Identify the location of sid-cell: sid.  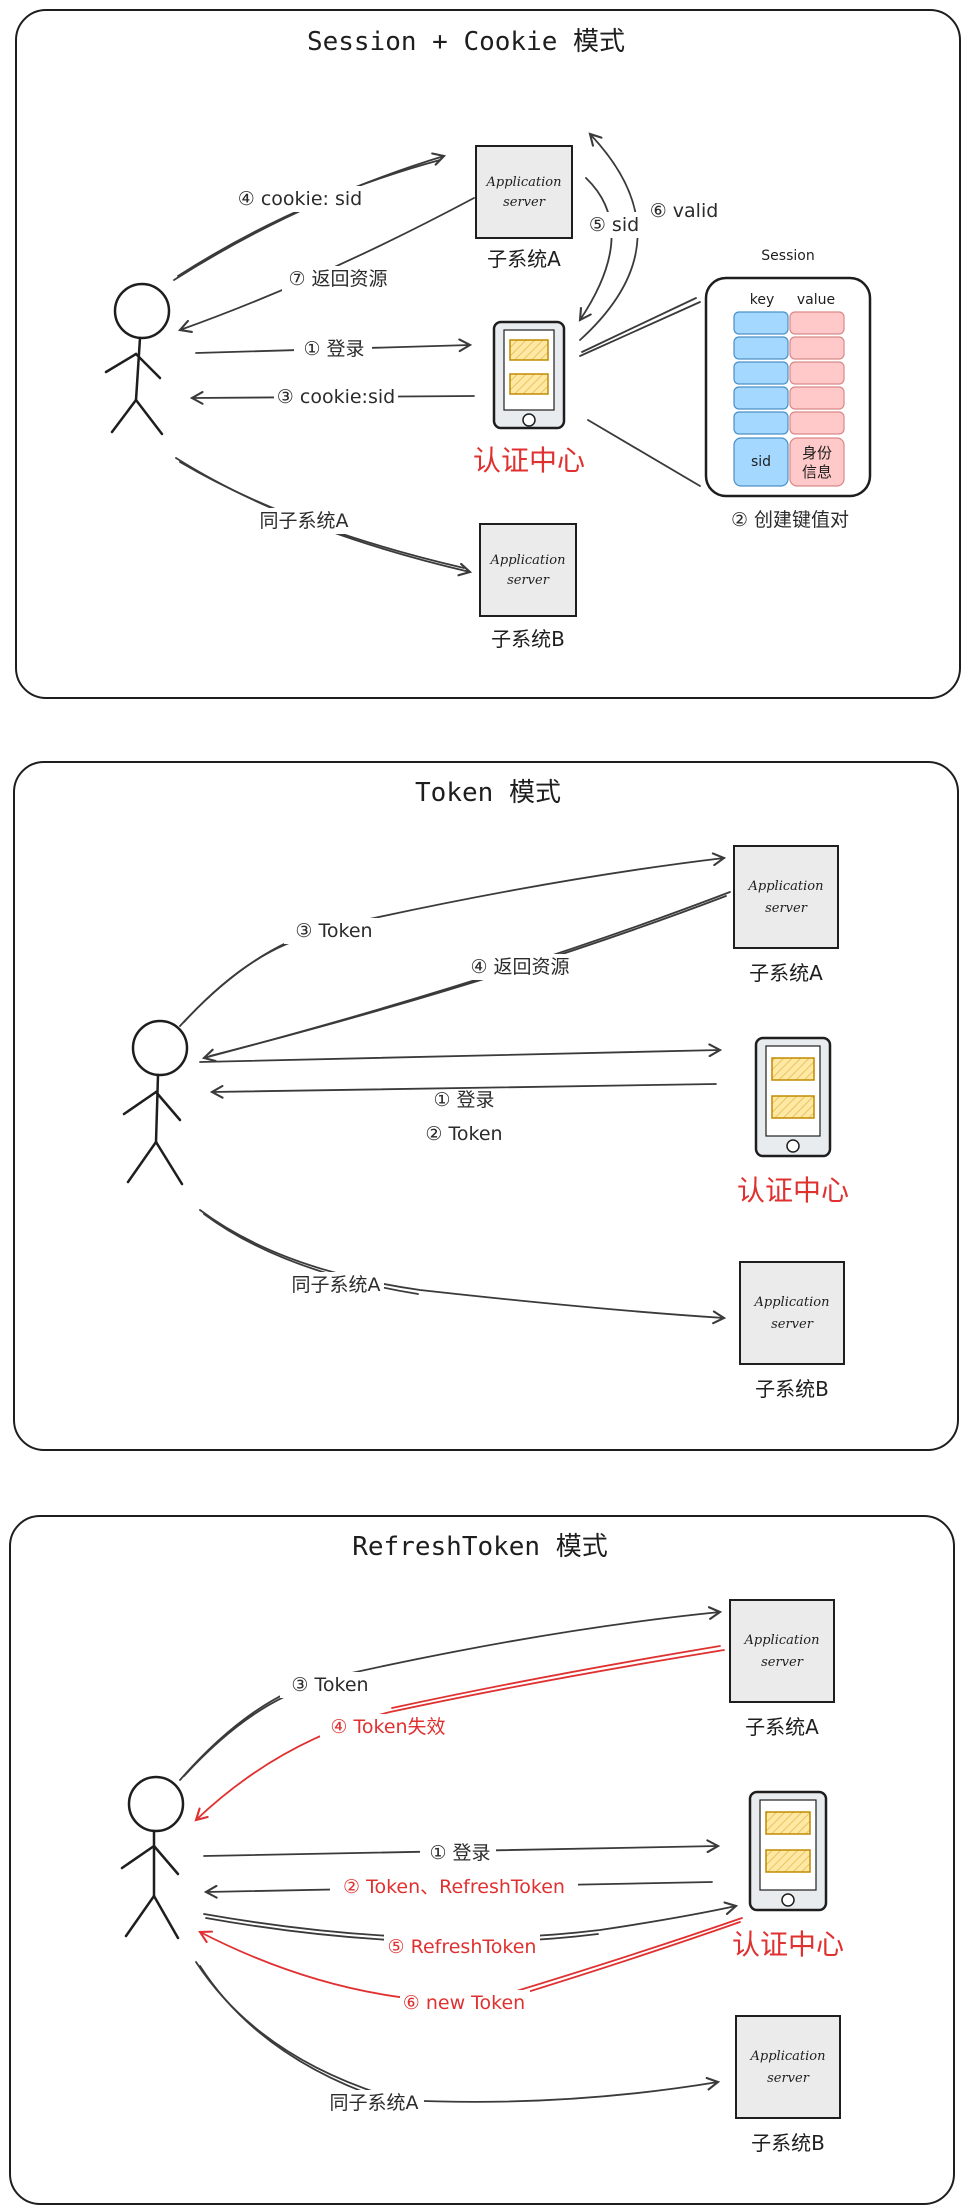
(761, 462).